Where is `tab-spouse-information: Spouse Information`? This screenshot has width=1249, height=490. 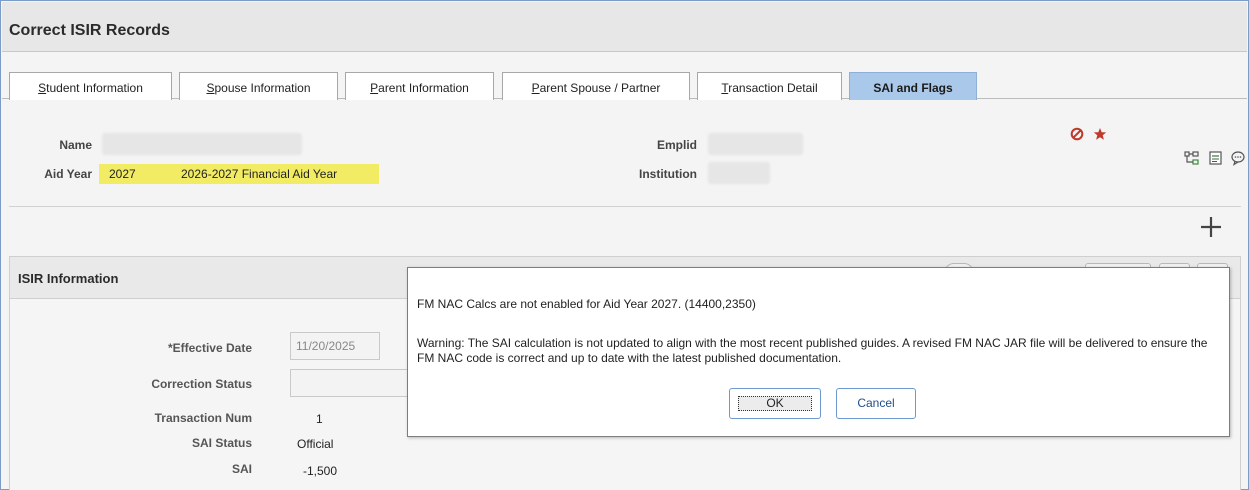
tab-spouse-information: Spouse Information is located at coordinates (258, 87).